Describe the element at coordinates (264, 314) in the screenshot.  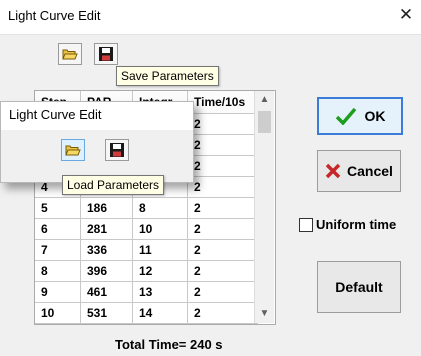
I see `scroll-down-icon: ▼` at that location.